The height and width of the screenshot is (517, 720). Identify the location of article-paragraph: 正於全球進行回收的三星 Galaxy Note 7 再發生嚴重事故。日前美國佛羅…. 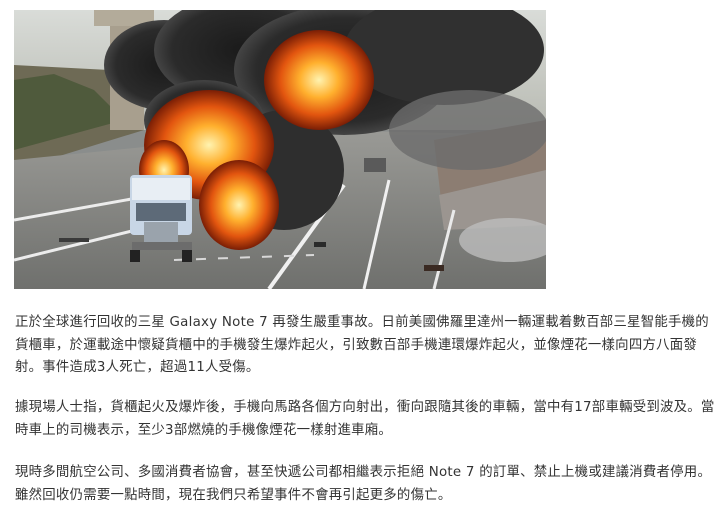
(362, 345).